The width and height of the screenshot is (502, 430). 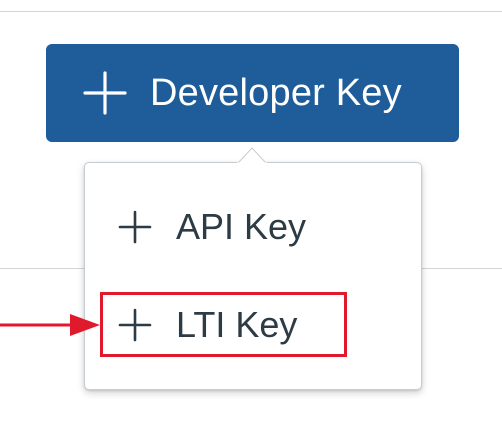 What do you see at coordinates (237, 324) in the screenshot?
I see `menu-item-label: LTI Key` at bounding box center [237, 324].